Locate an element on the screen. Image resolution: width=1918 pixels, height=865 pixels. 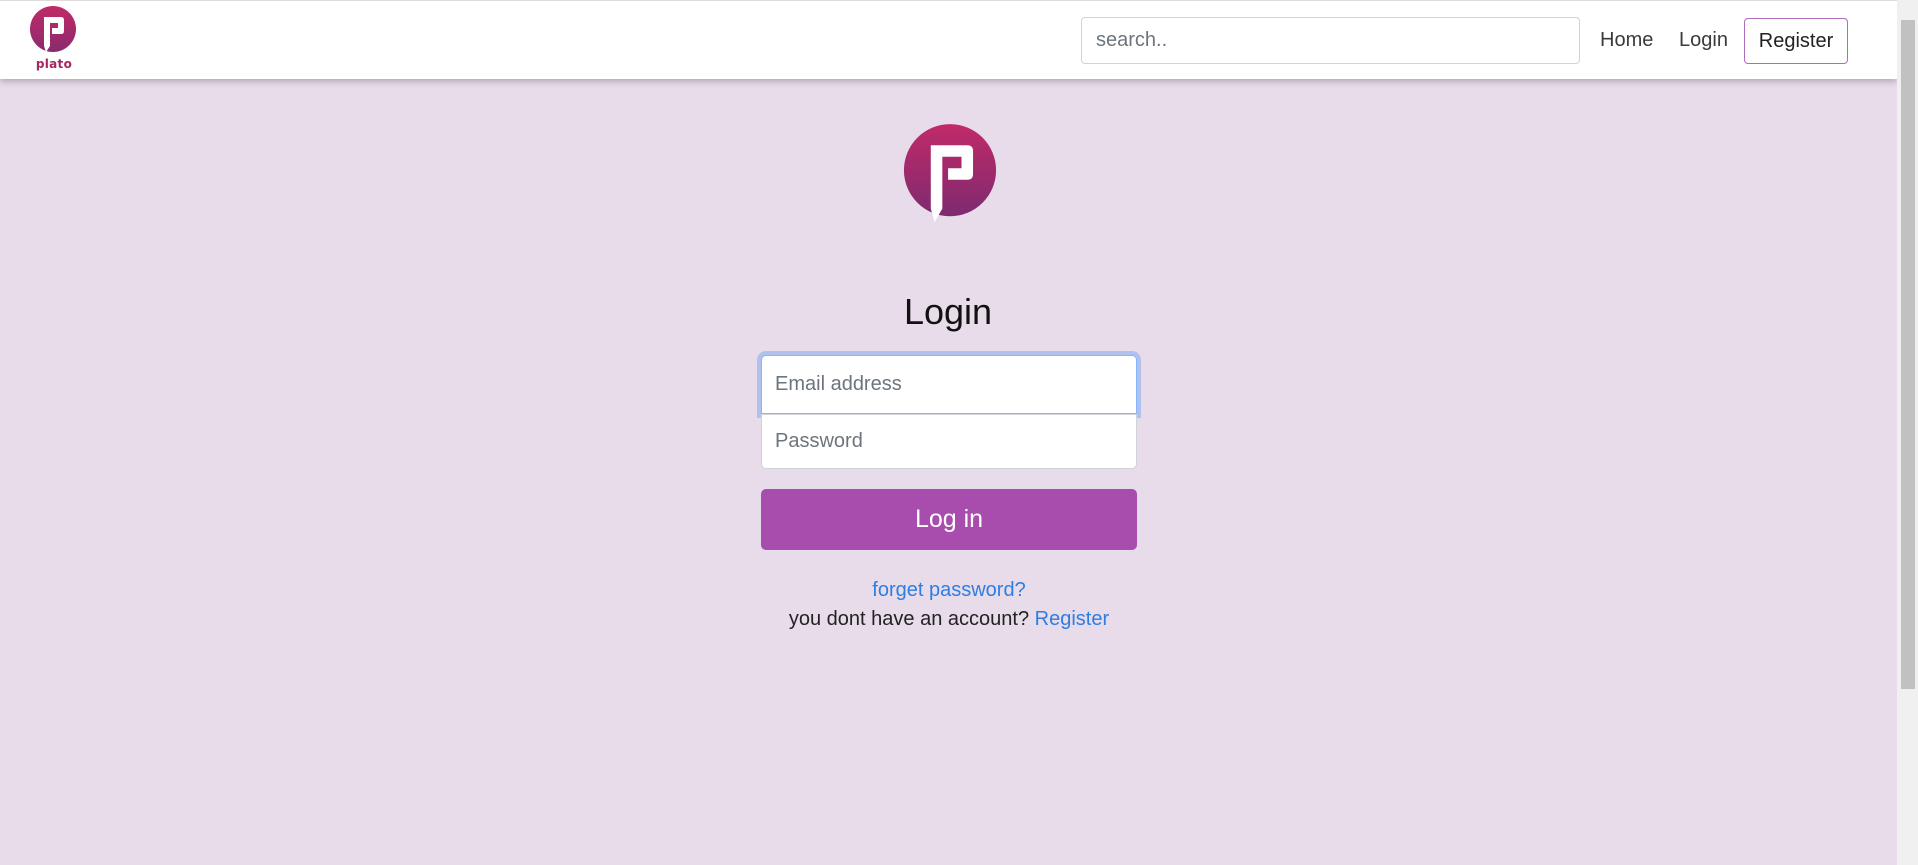
forgot-password-link: forget password? is located at coordinates (949, 590).